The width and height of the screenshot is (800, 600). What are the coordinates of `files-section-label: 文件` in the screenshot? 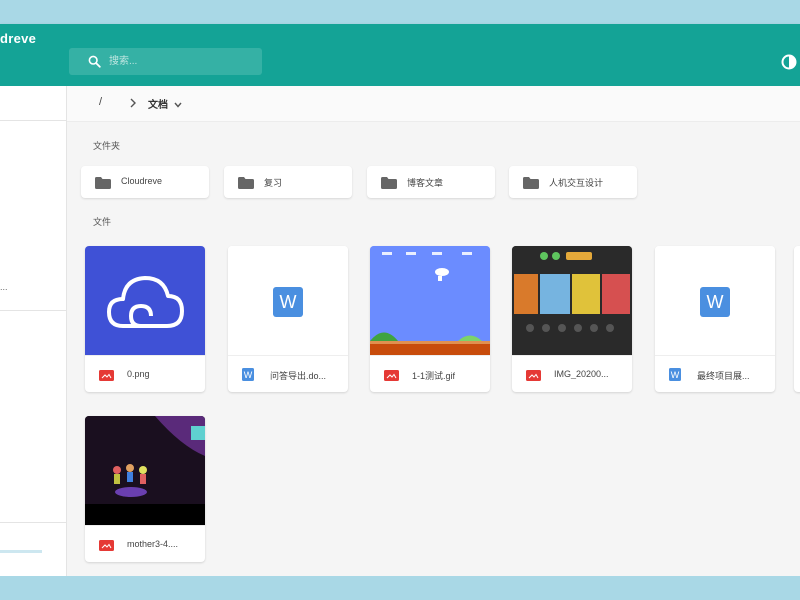 It's located at (102, 222).